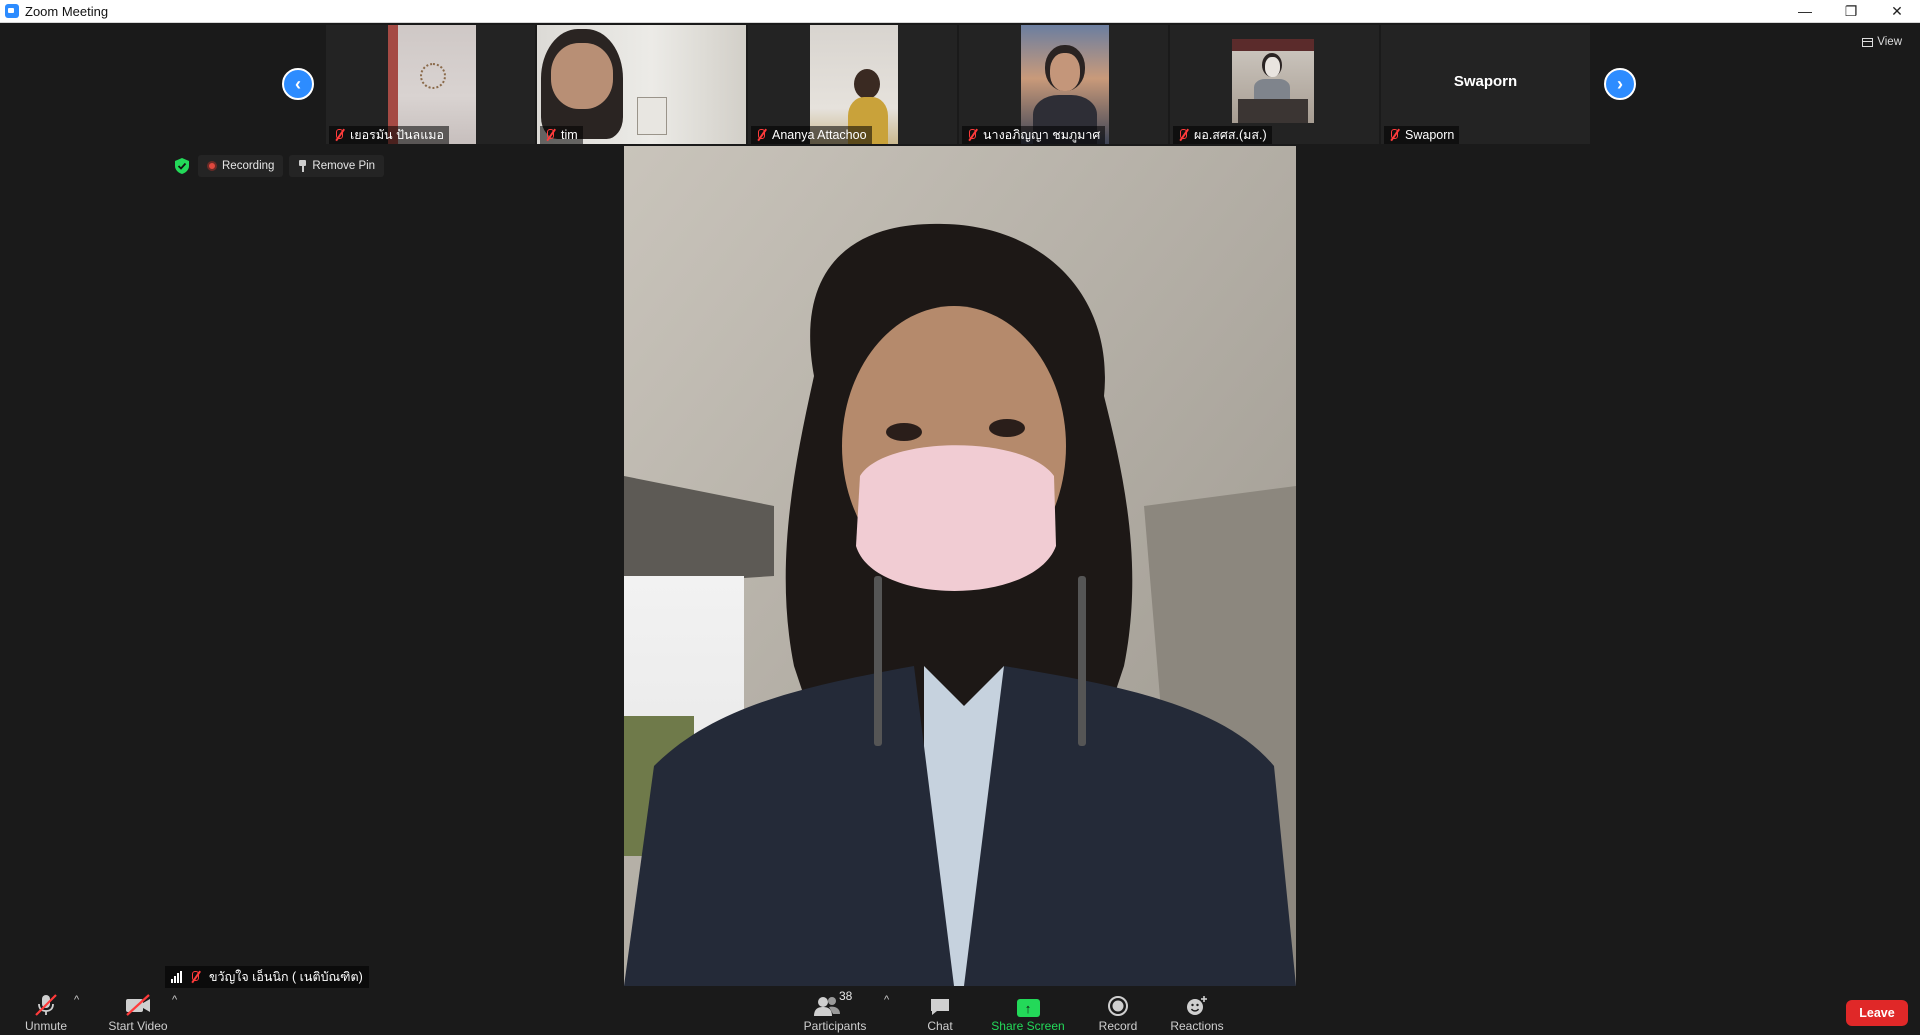 The width and height of the screenshot is (1920, 1035). I want to click on record-label: Record, so click(1118, 1026).